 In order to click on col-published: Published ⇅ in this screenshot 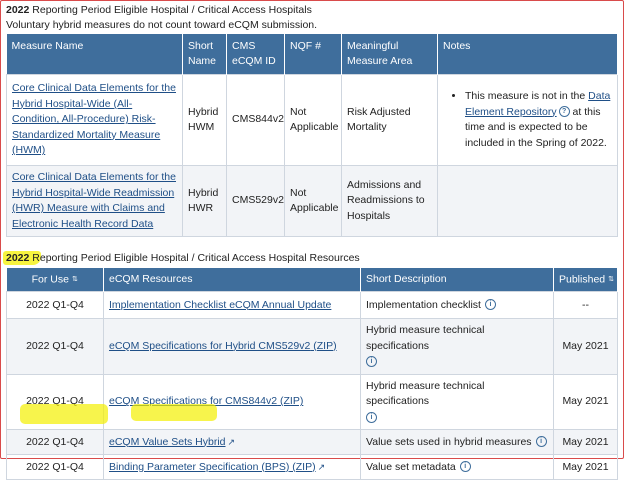, I will do `click(585, 280)`.